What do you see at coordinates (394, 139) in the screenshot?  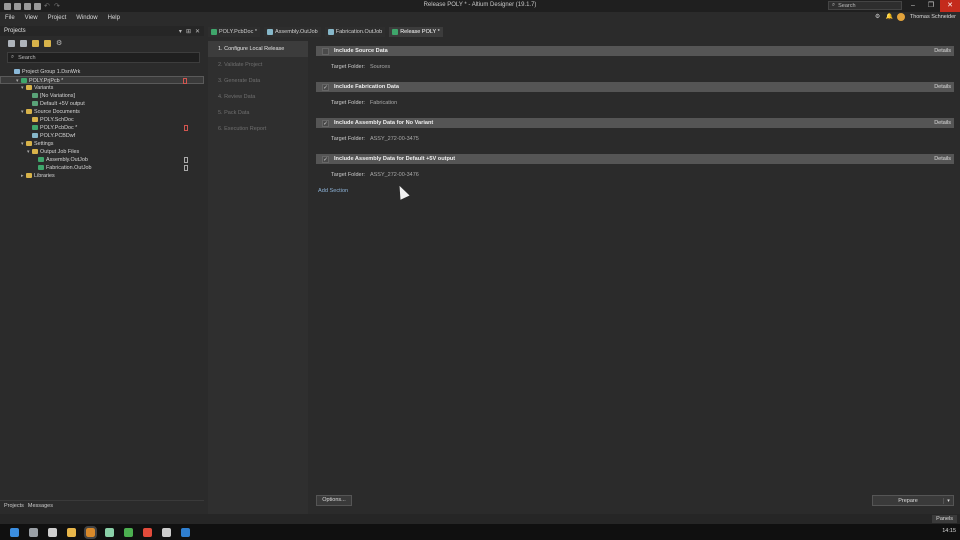 I see `target-folder-value: ASSY_272-00-3475` at bounding box center [394, 139].